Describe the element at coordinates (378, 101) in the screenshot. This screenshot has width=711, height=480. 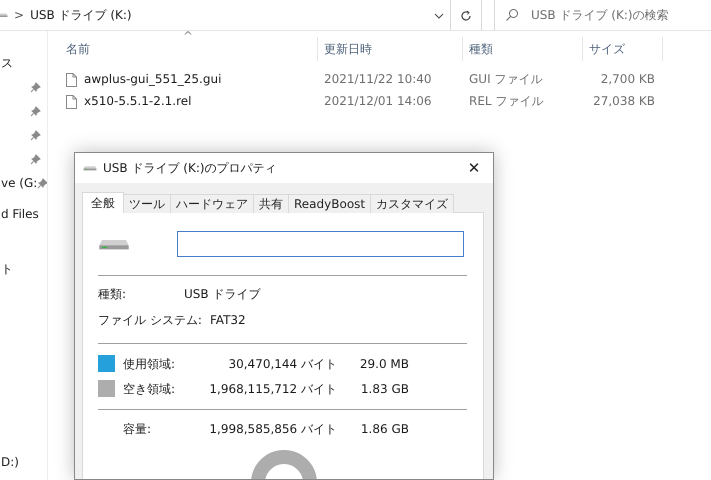
I see `modified-date: 2021/12/01 14:06` at that location.